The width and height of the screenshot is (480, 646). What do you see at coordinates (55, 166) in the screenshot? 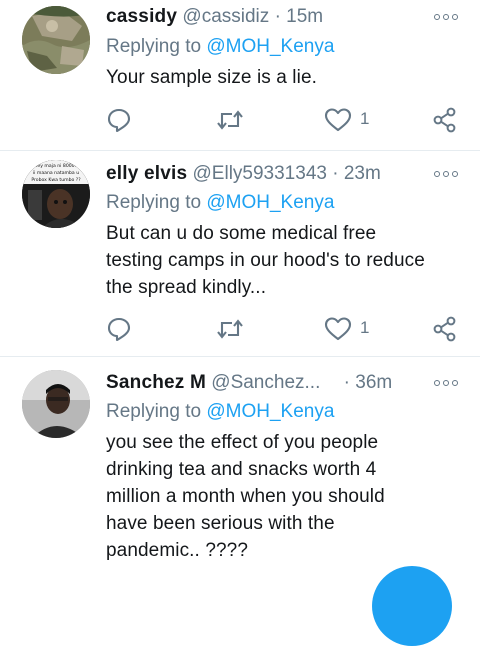
I see `avatar-caption-line: hey maja ni 8000..` at bounding box center [55, 166].